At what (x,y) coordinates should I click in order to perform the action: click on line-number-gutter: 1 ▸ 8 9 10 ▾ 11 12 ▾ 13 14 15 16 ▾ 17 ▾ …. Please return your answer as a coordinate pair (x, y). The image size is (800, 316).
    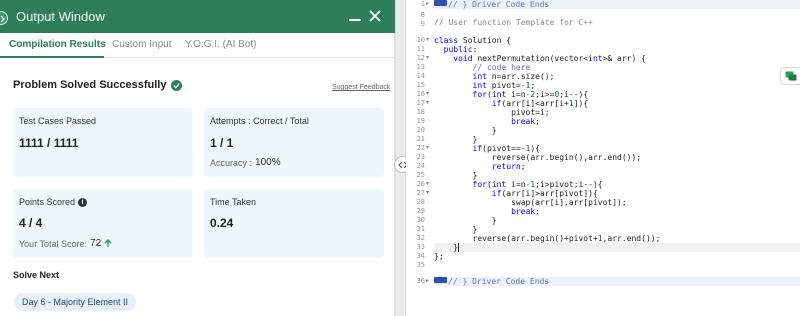
    Looking at the image, I should click on (419, 158).